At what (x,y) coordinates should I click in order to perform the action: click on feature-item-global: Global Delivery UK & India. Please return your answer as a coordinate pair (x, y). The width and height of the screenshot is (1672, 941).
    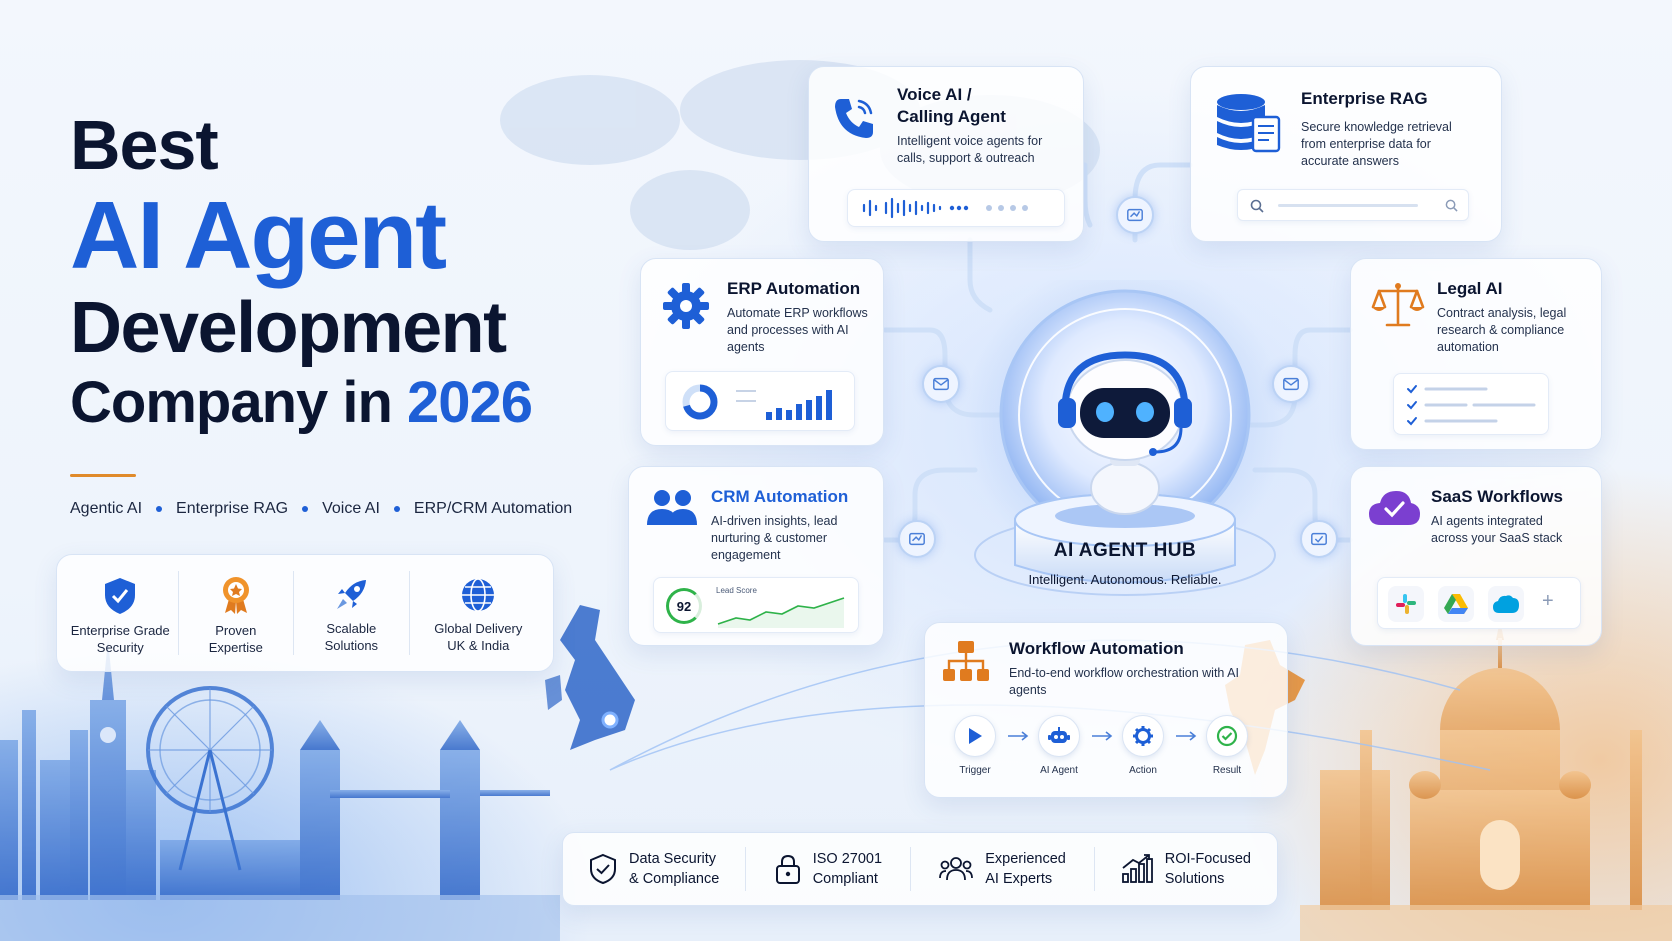
    Looking at the image, I should click on (478, 613).